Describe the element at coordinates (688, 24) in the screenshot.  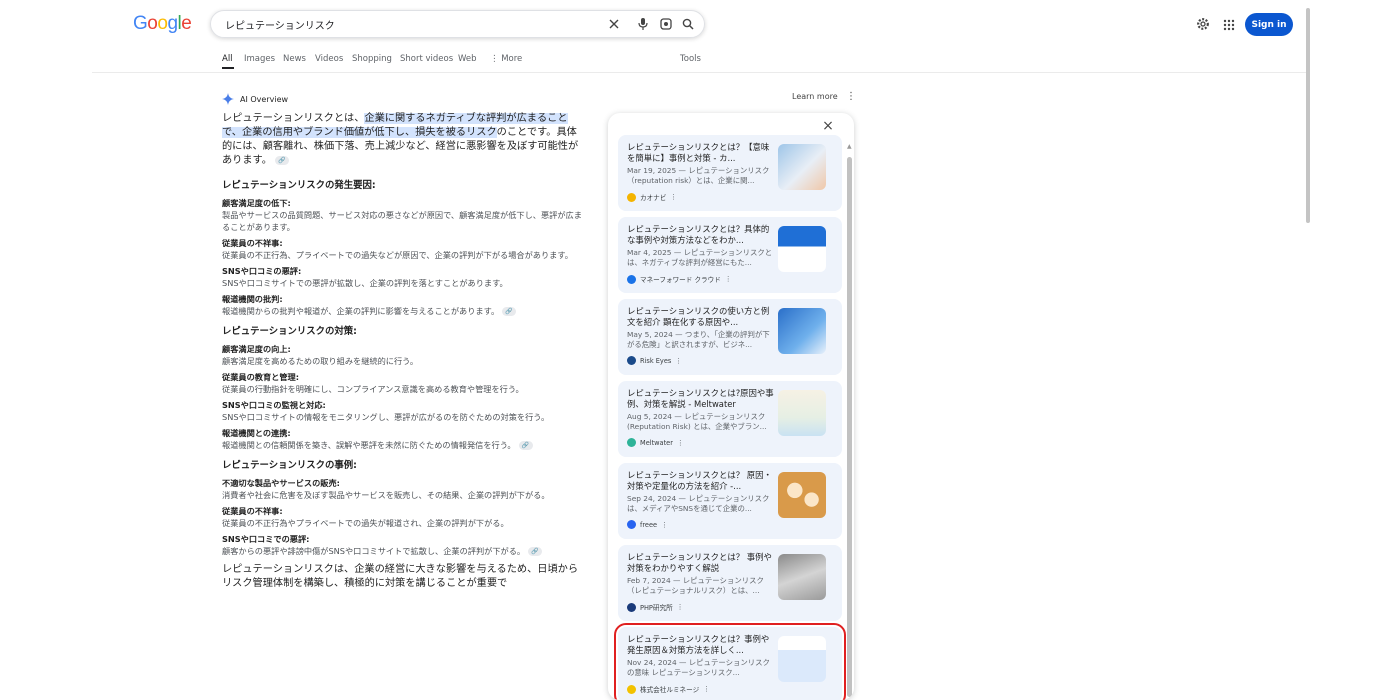
I see `search-icon` at that location.